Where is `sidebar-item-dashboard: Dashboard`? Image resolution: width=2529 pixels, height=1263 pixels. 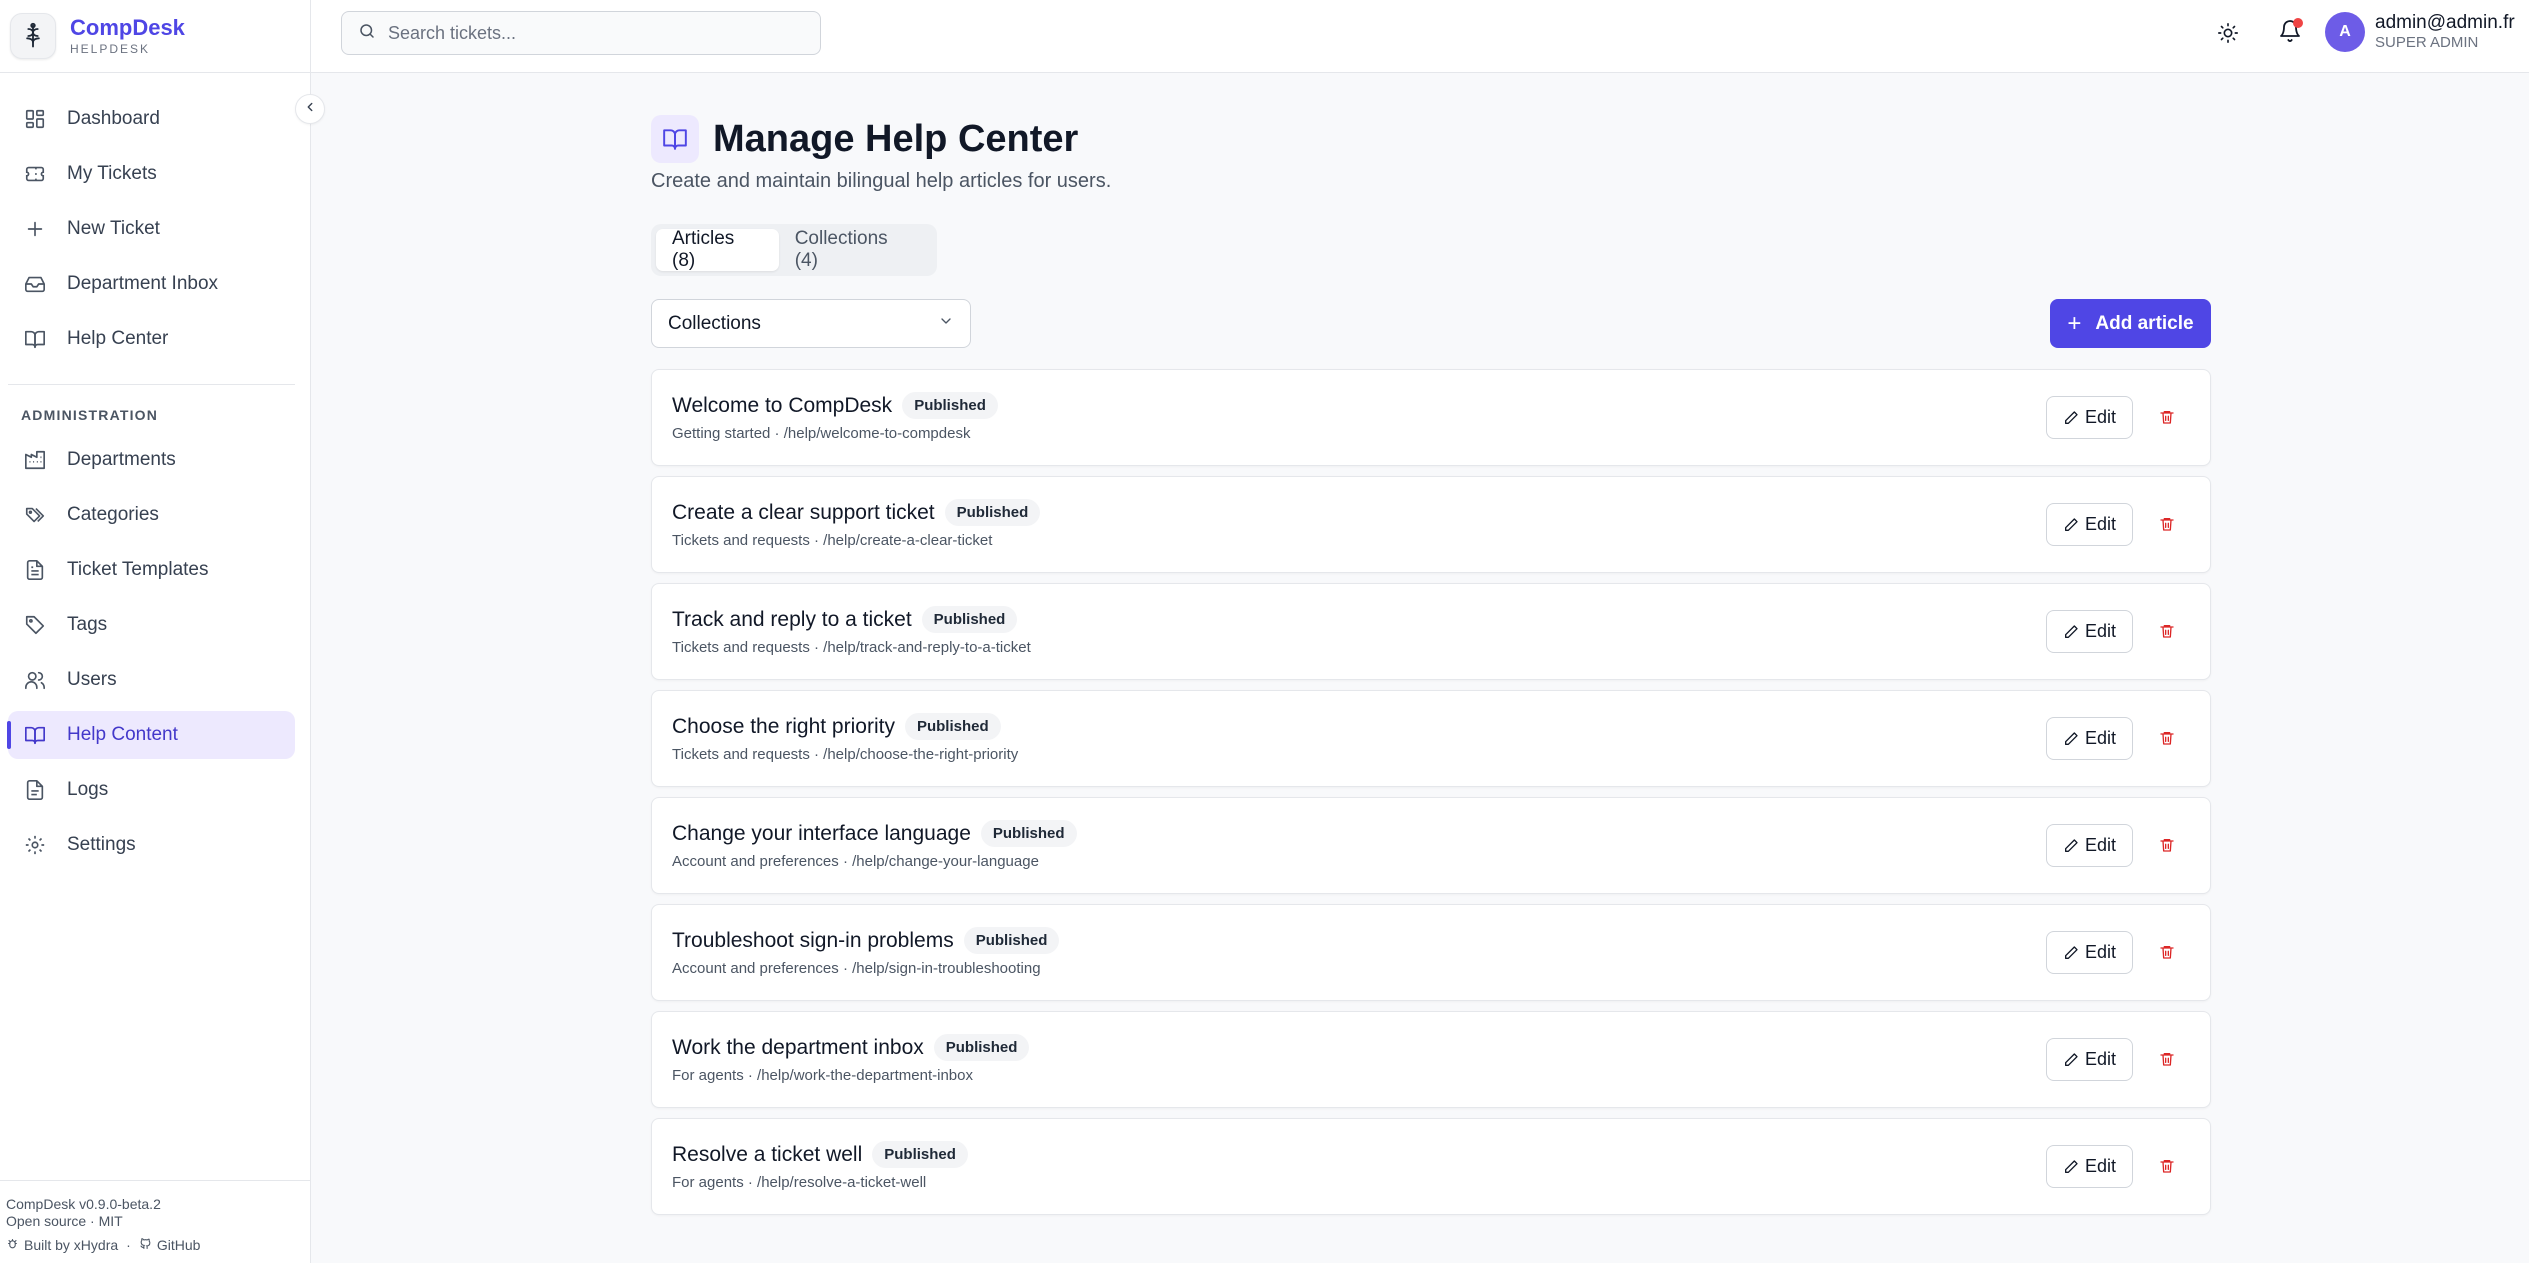
sidebar-item-dashboard: Dashboard is located at coordinates (151, 119).